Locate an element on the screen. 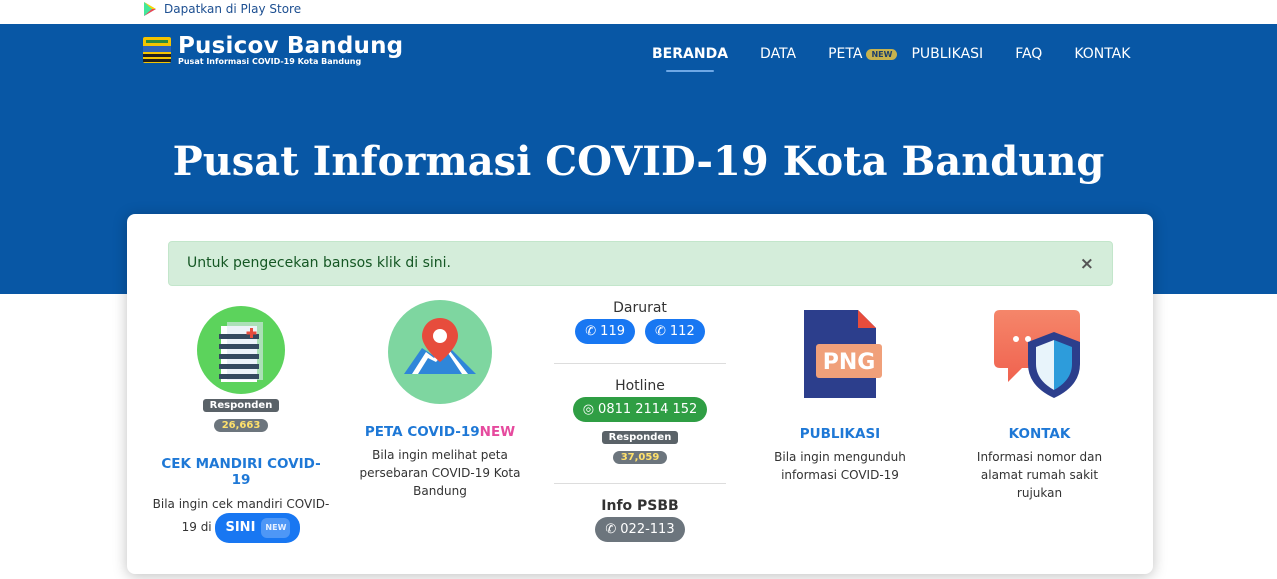 This screenshot has width=1277, height=579. nav-kontak: KONTAK is located at coordinates (1102, 54).